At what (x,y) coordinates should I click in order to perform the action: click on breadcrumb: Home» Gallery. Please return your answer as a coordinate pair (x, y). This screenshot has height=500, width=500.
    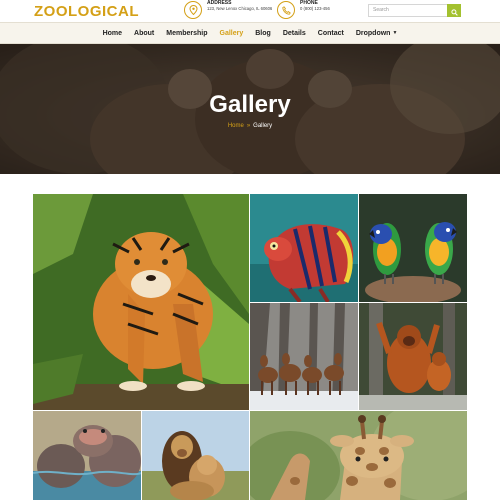
    Looking at the image, I should click on (250, 126).